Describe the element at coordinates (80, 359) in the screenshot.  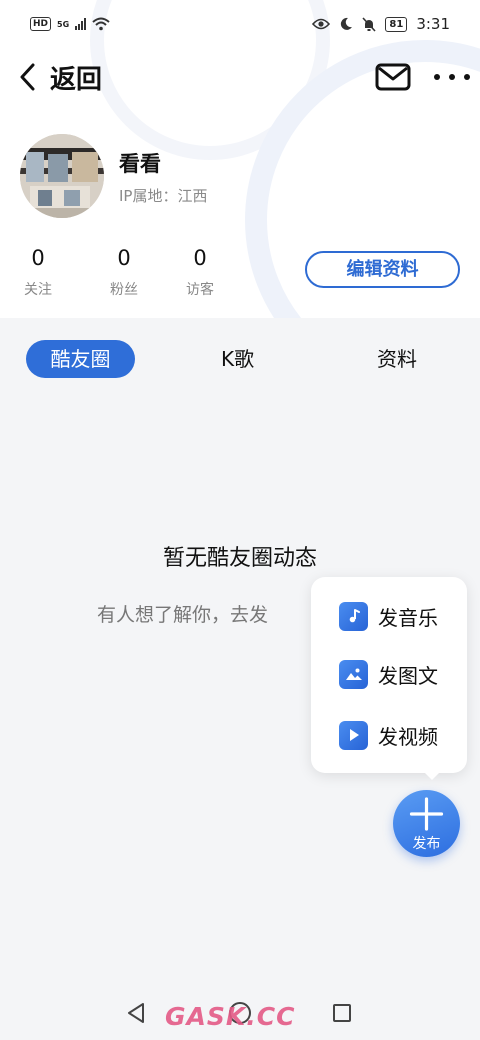
I see `tab-friend-circle: 酷友圈` at that location.